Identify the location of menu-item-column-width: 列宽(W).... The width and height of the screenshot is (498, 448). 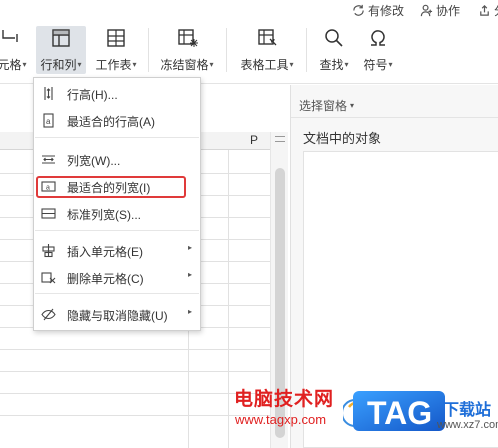
(117, 159).